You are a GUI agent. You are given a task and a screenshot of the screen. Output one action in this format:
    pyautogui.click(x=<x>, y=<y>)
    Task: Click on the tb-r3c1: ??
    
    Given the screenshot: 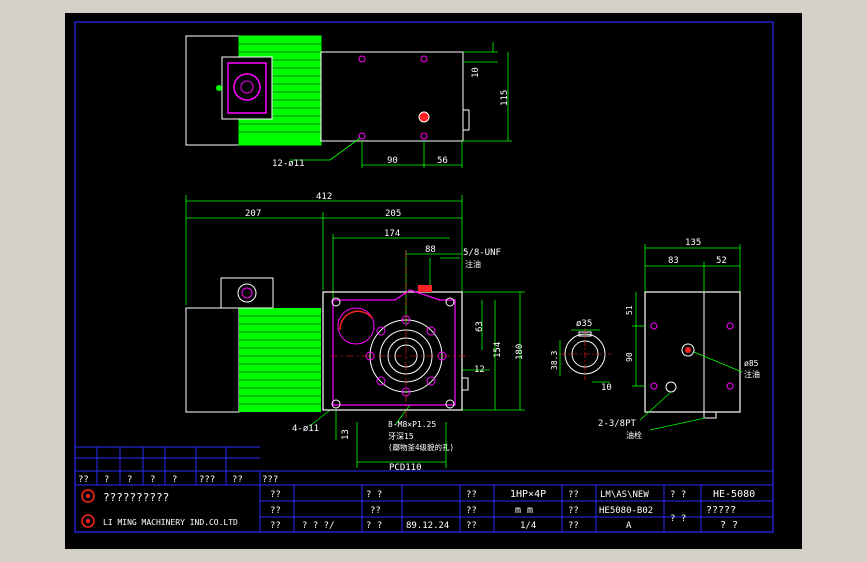 What is the action you would take?
    pyautogui.click(x=275, y=526)
    